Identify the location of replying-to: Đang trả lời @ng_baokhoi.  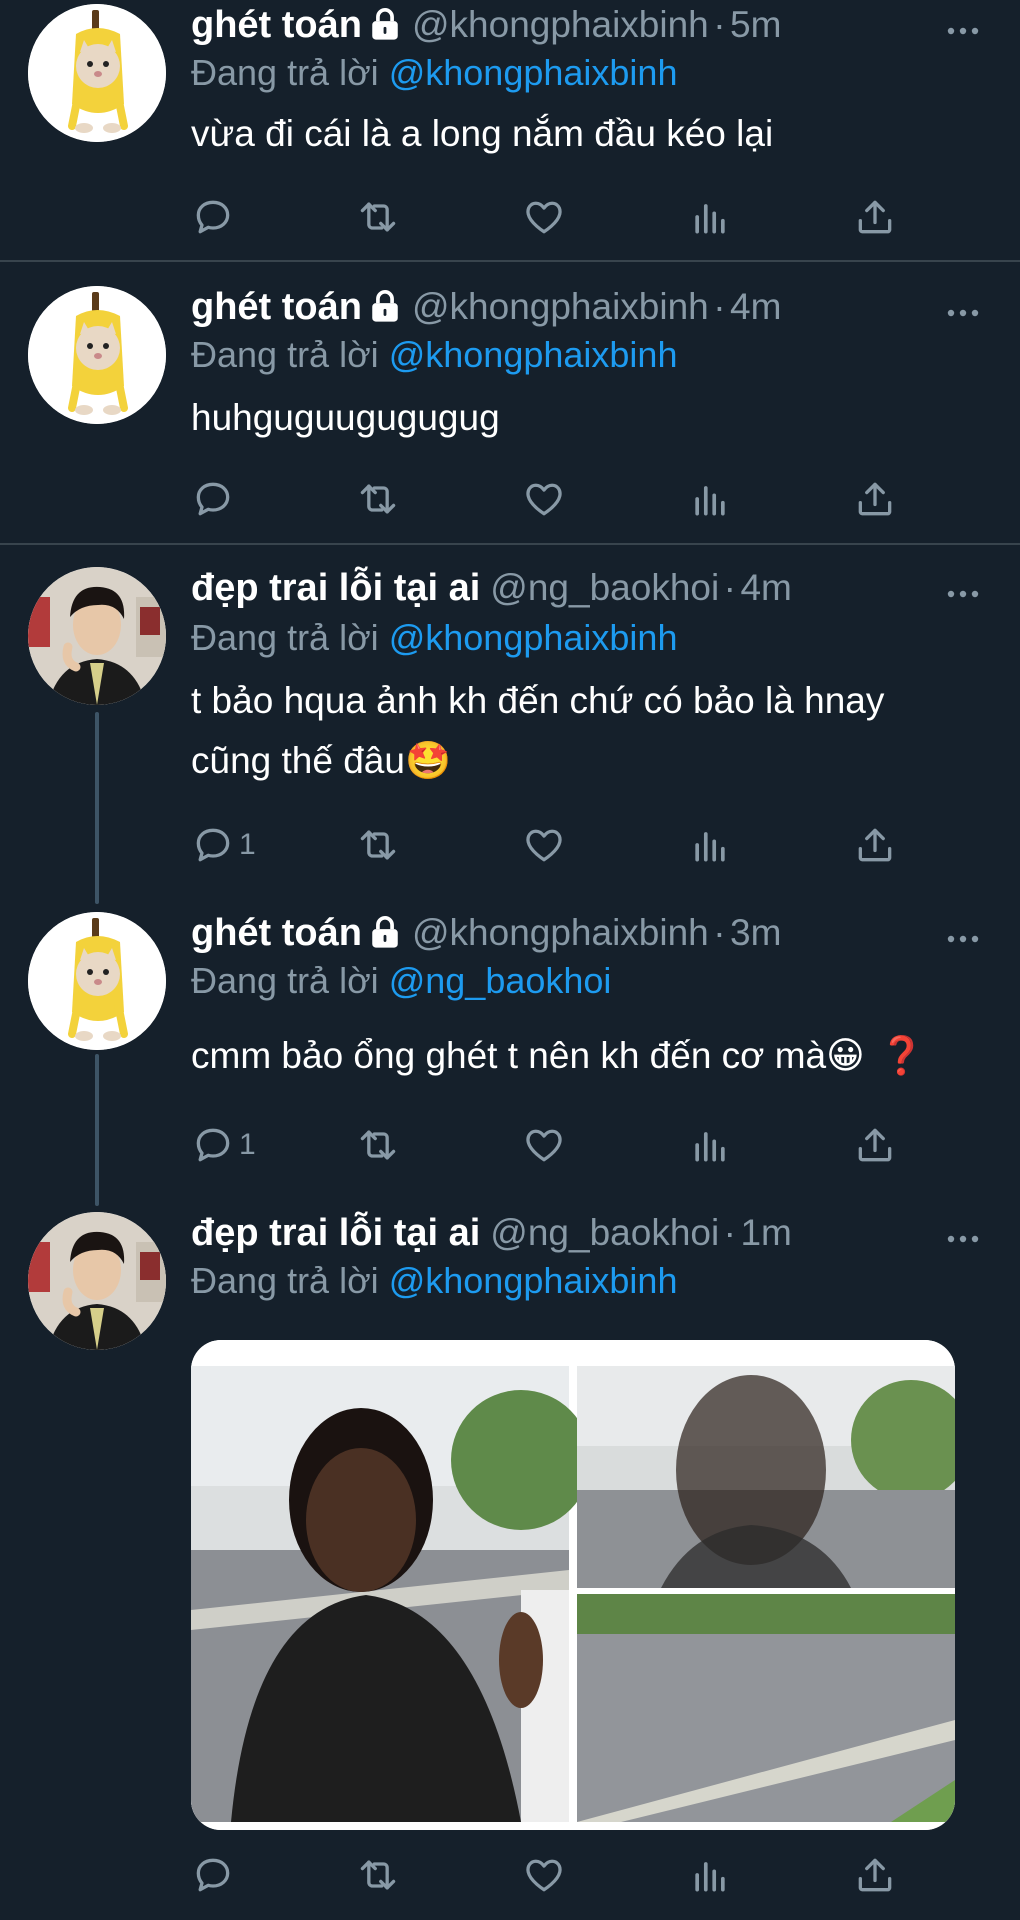
(401, 981).